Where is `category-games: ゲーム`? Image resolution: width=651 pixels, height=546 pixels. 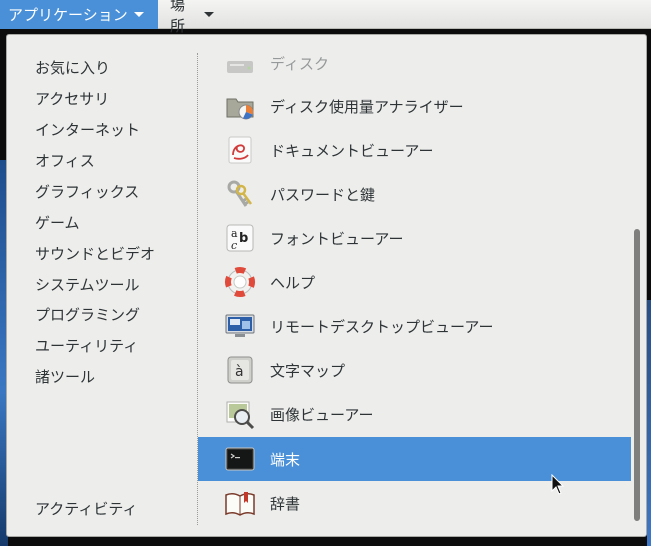 category-games: ゲーム is located at coordinates (57, 223).